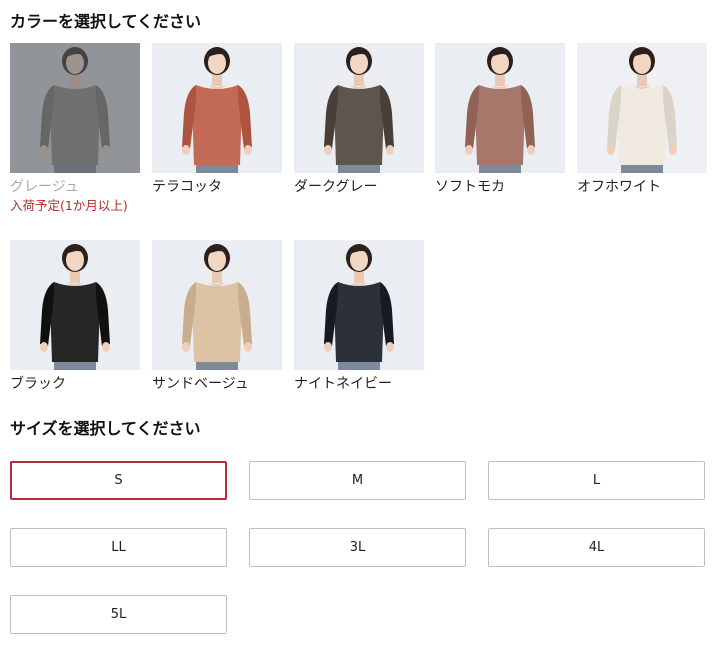 The width and height of the screenshot is (719, 656). I want to click on color-swatch-night-navy: ナイトネイビー, so click(359, 316).